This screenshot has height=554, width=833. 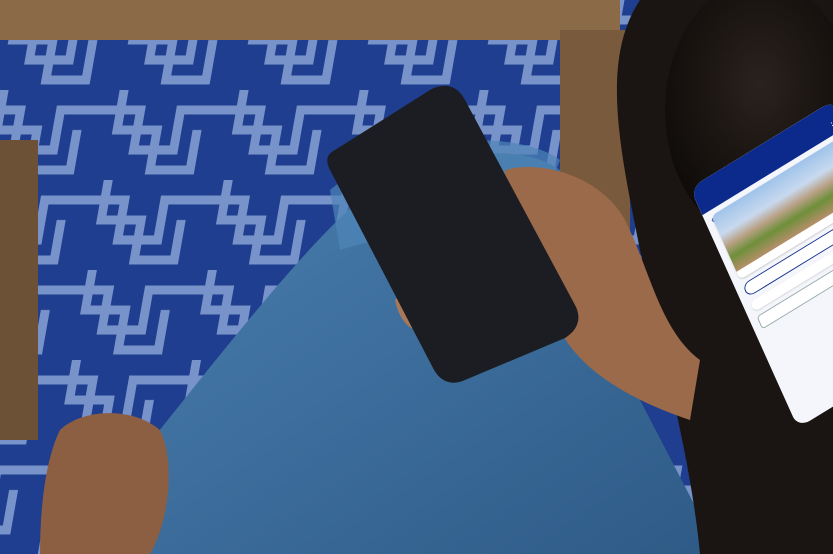 I want to click on wooden-frame, so click(x=310, y=20).